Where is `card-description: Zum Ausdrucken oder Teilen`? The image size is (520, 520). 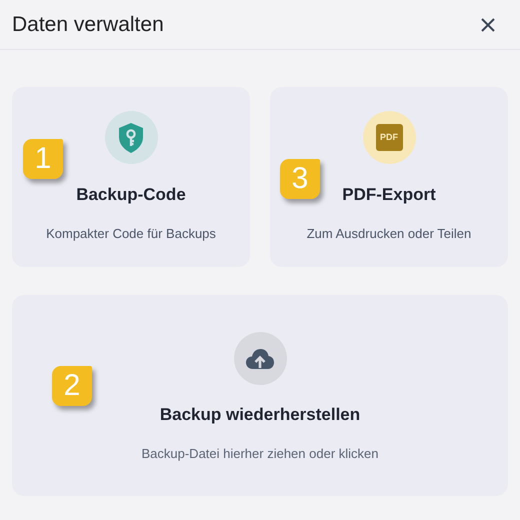
card-description: Zum Ausdrucken oder Teilen is located at coordinates (389, 233).